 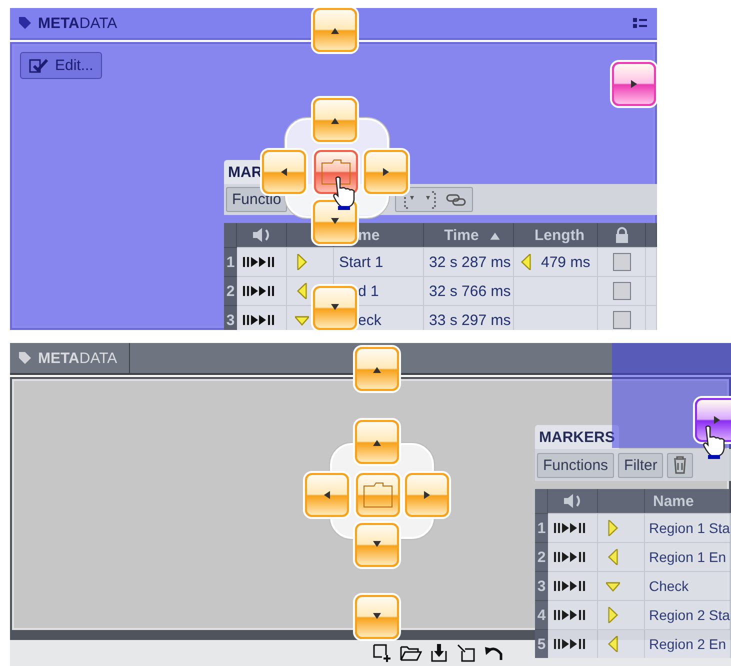 I want to click on lock-icon, so click(x=621, y=235).